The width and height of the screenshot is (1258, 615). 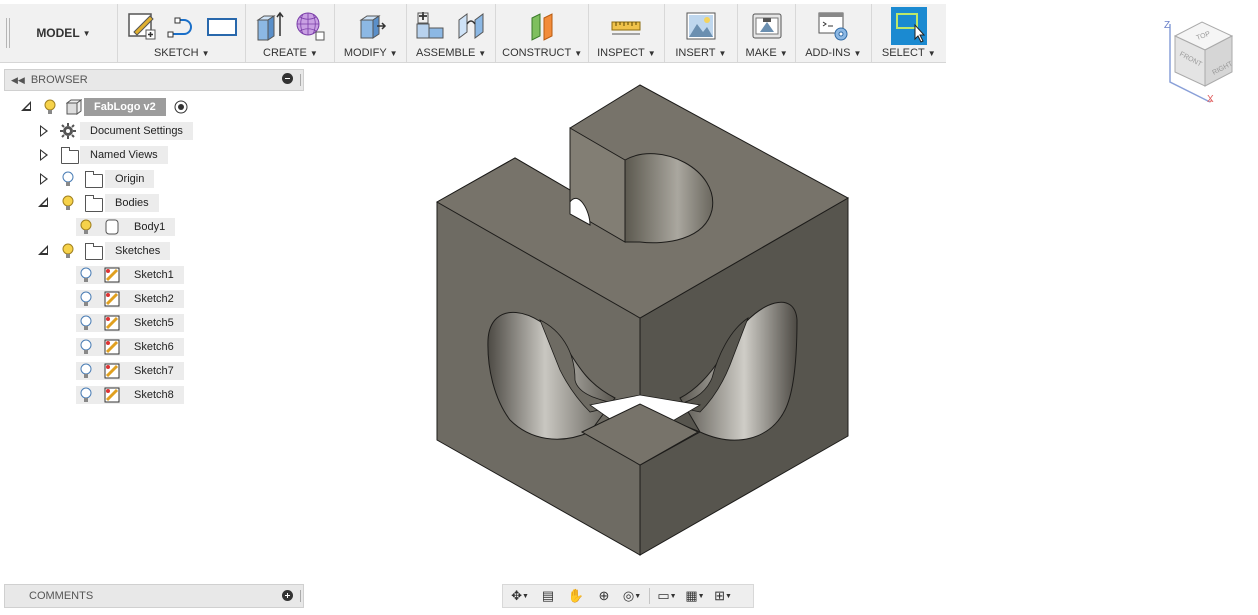 What do you see at coordinates (18, 80) in the screenshot?
I see `collapse-panel-icon: ◀◀` at bounding box center [18, 80].